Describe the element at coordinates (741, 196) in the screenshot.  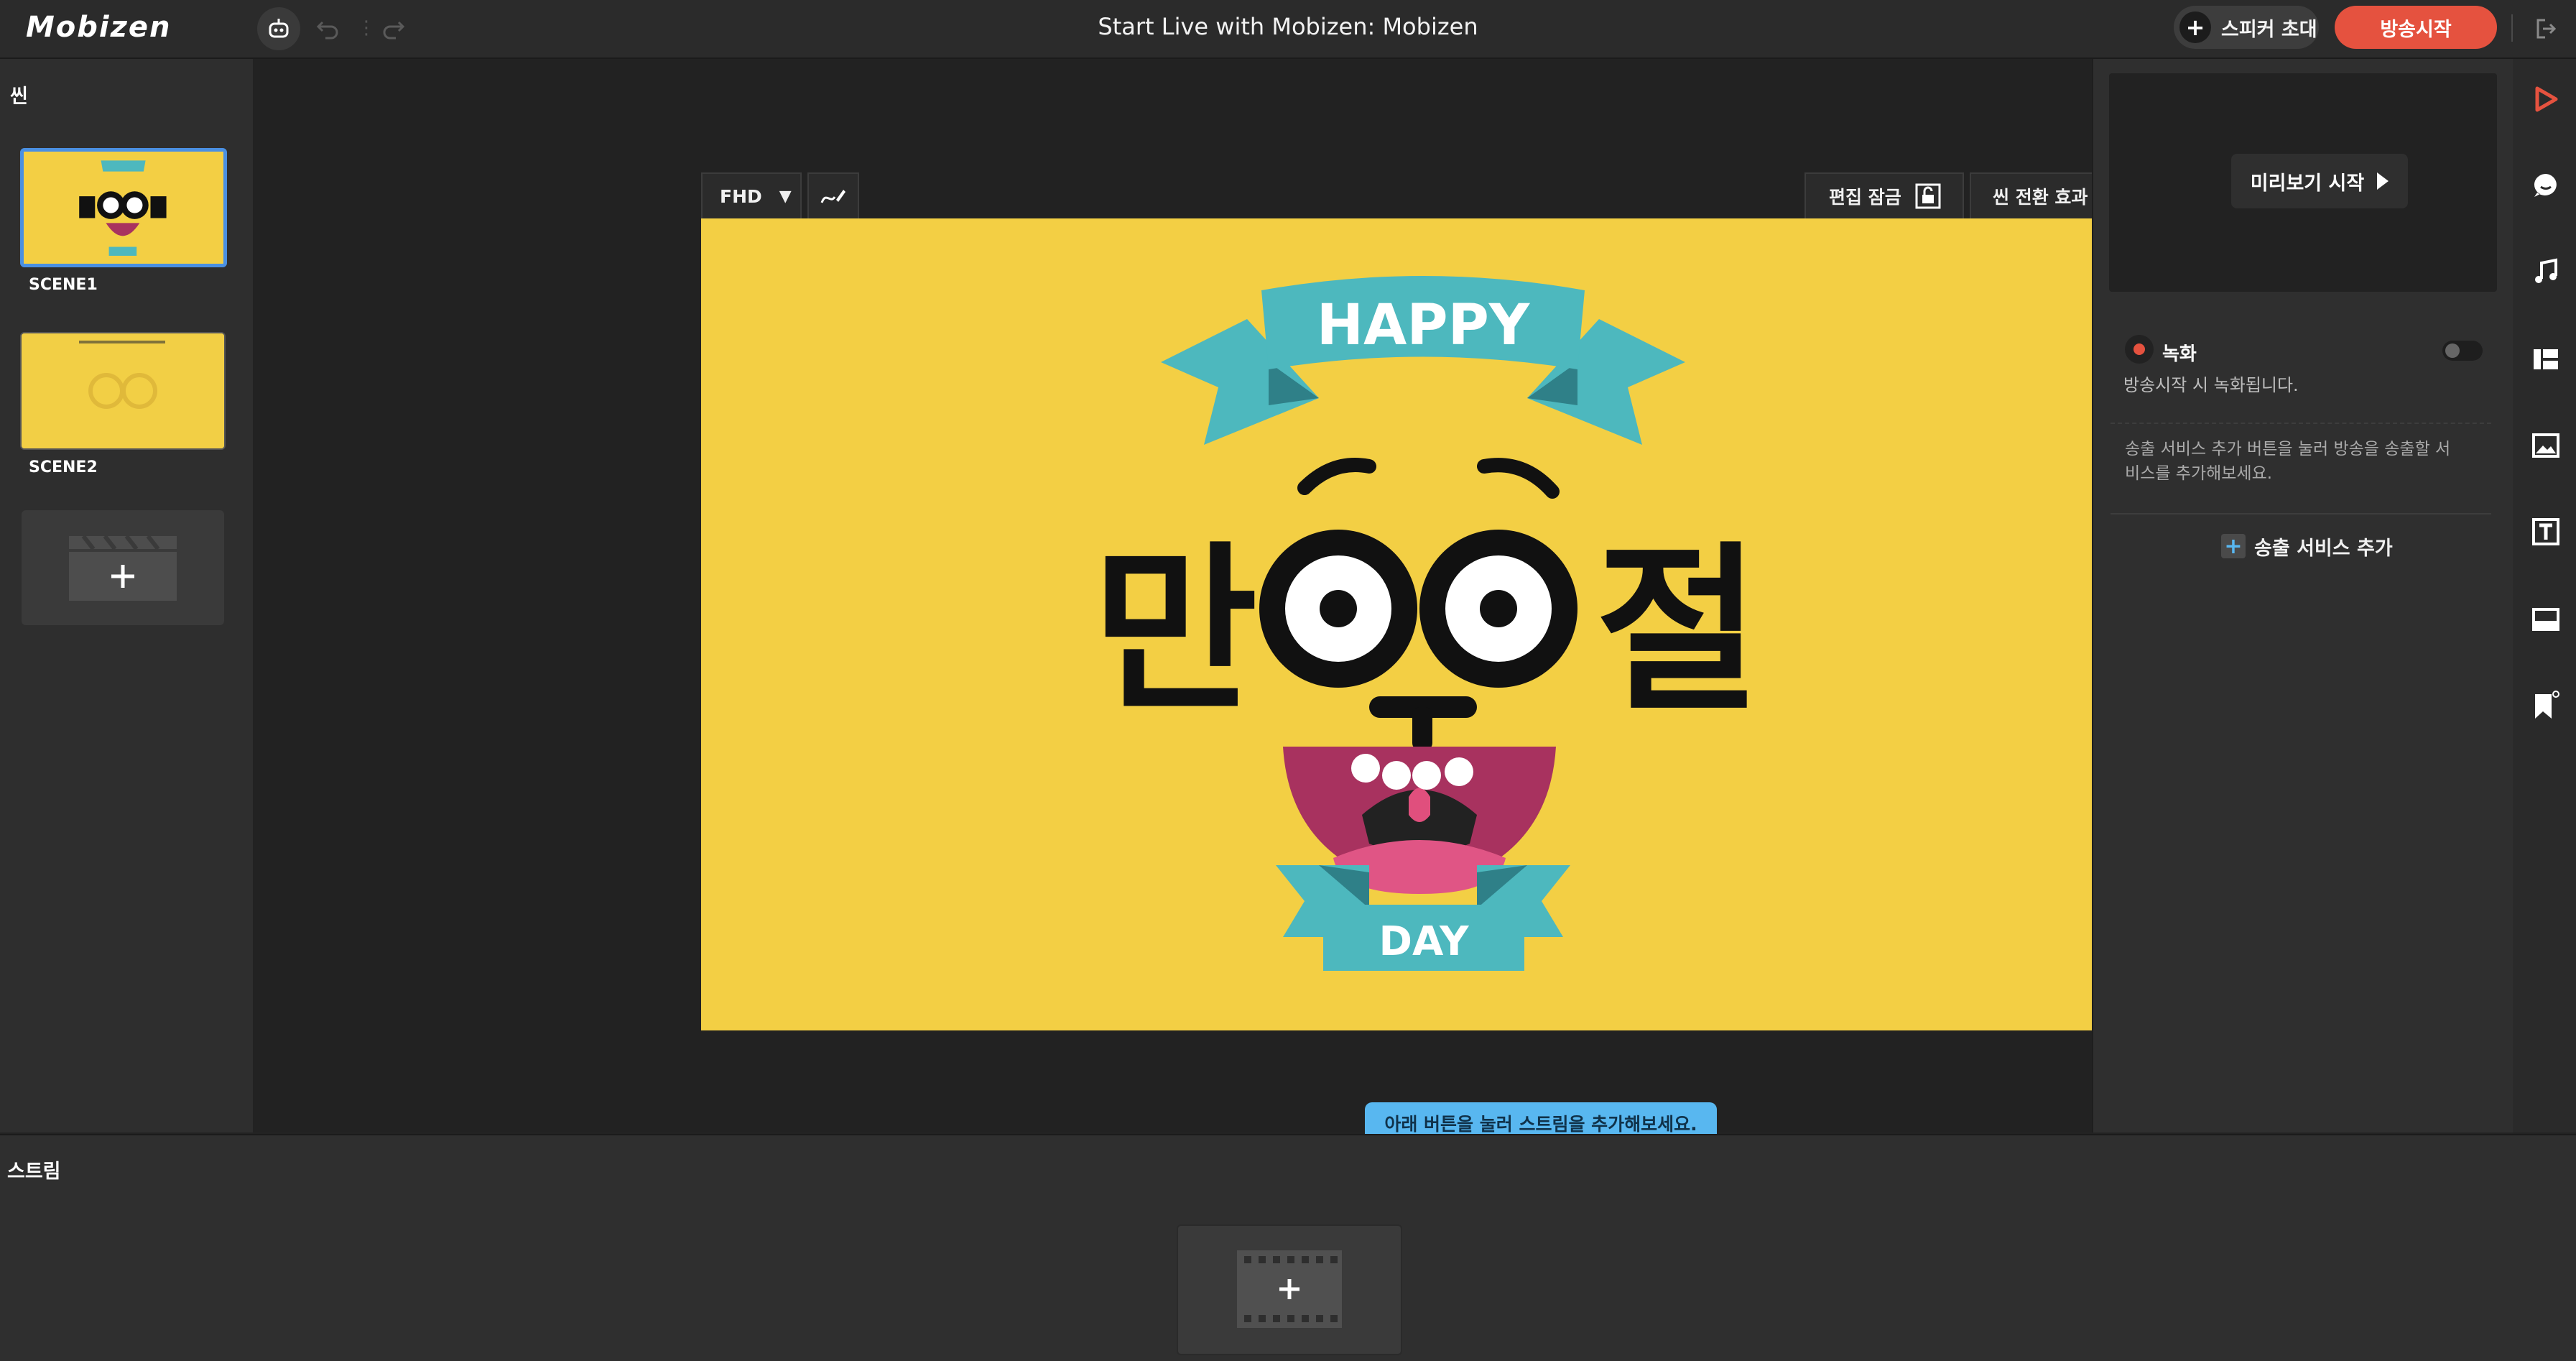
I see `resolution-value: FHD` at that location.